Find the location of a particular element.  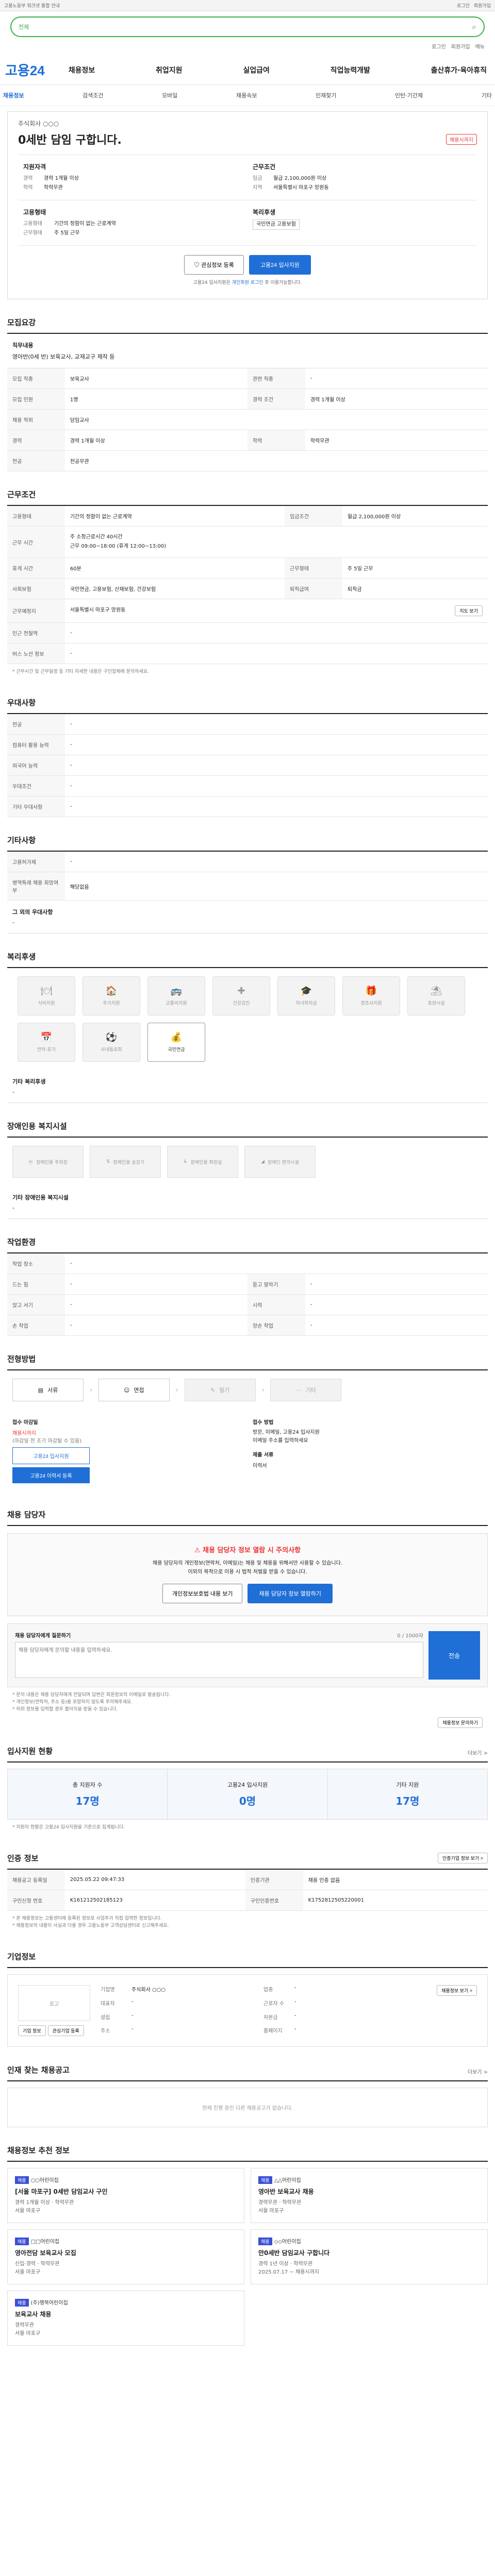

card-head: 채용 △△어린이집 is located at coordinates (369, 2180).